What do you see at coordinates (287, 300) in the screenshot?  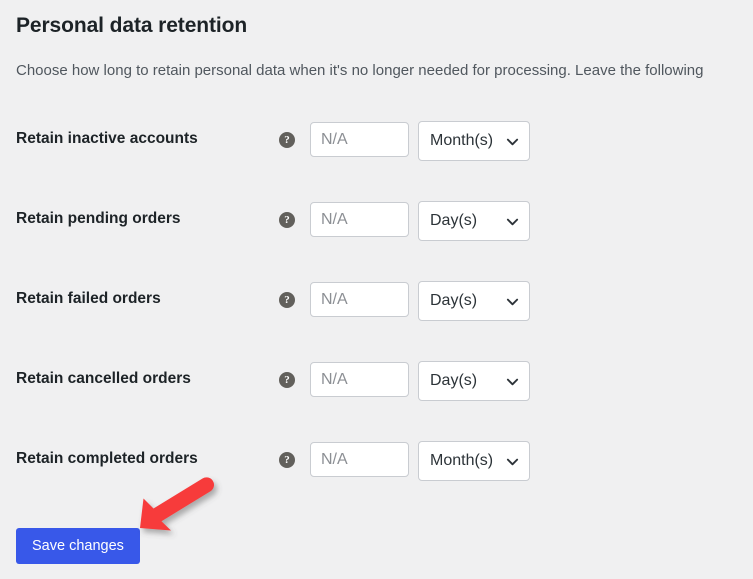 I see `help-tip-retain-failed-orders: ?` at bounding box center [287, 300].